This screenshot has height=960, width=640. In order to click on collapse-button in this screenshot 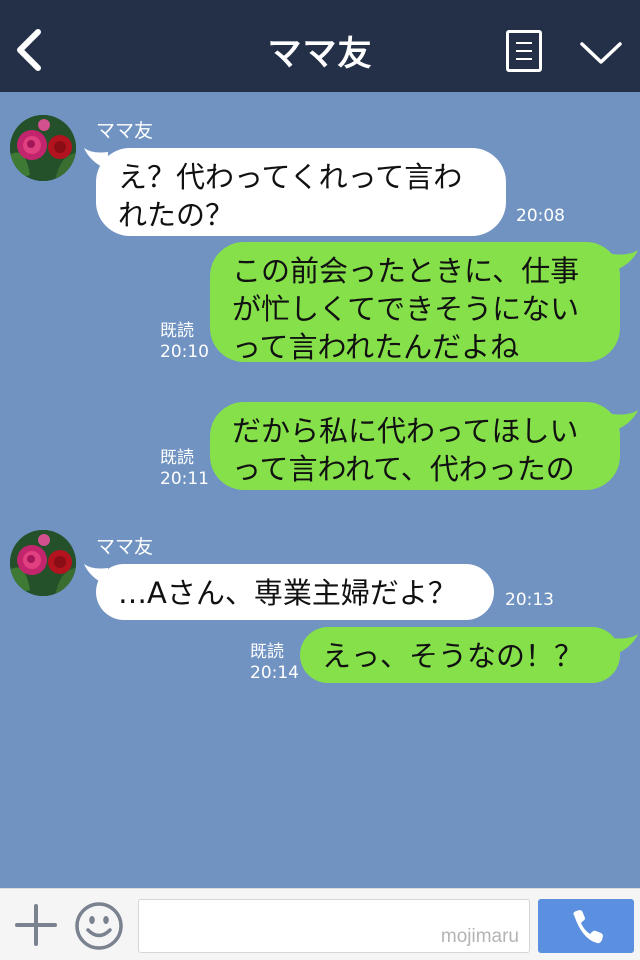, I will do `click(601, 52)`.